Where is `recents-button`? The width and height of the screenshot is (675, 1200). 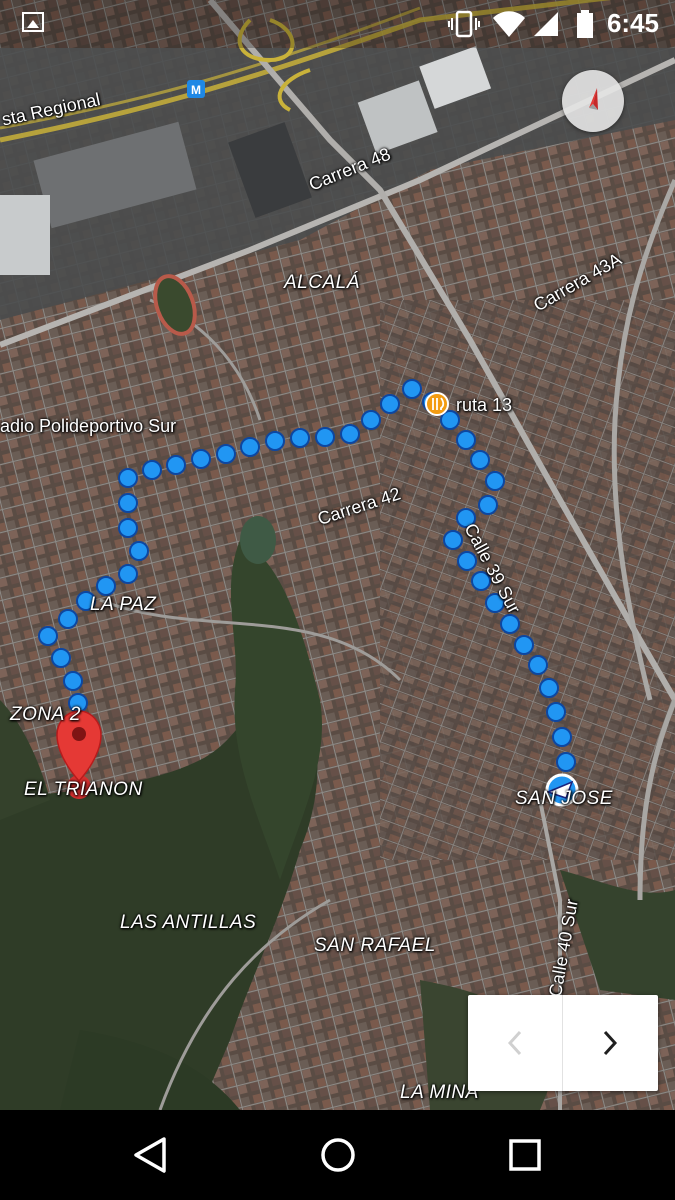
recents-button is located at coordinates (525, 1155).